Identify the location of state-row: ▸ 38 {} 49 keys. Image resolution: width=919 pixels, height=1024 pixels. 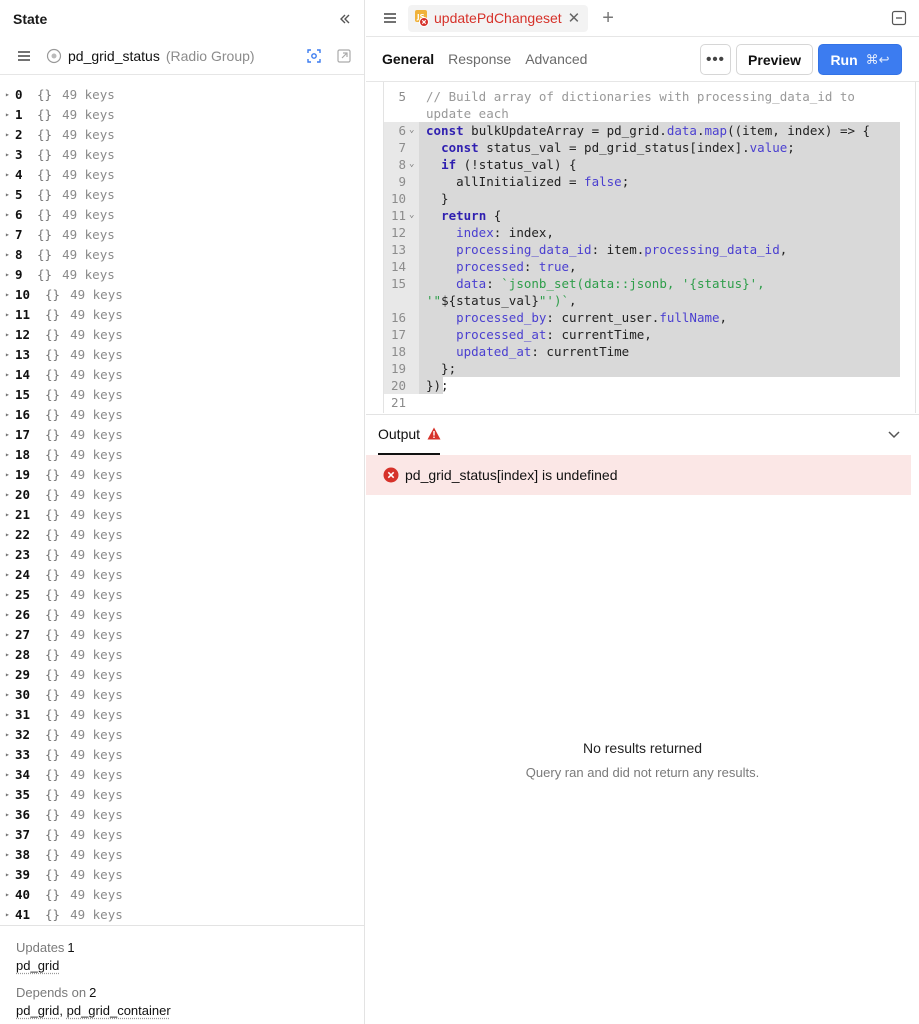
(182, 854).